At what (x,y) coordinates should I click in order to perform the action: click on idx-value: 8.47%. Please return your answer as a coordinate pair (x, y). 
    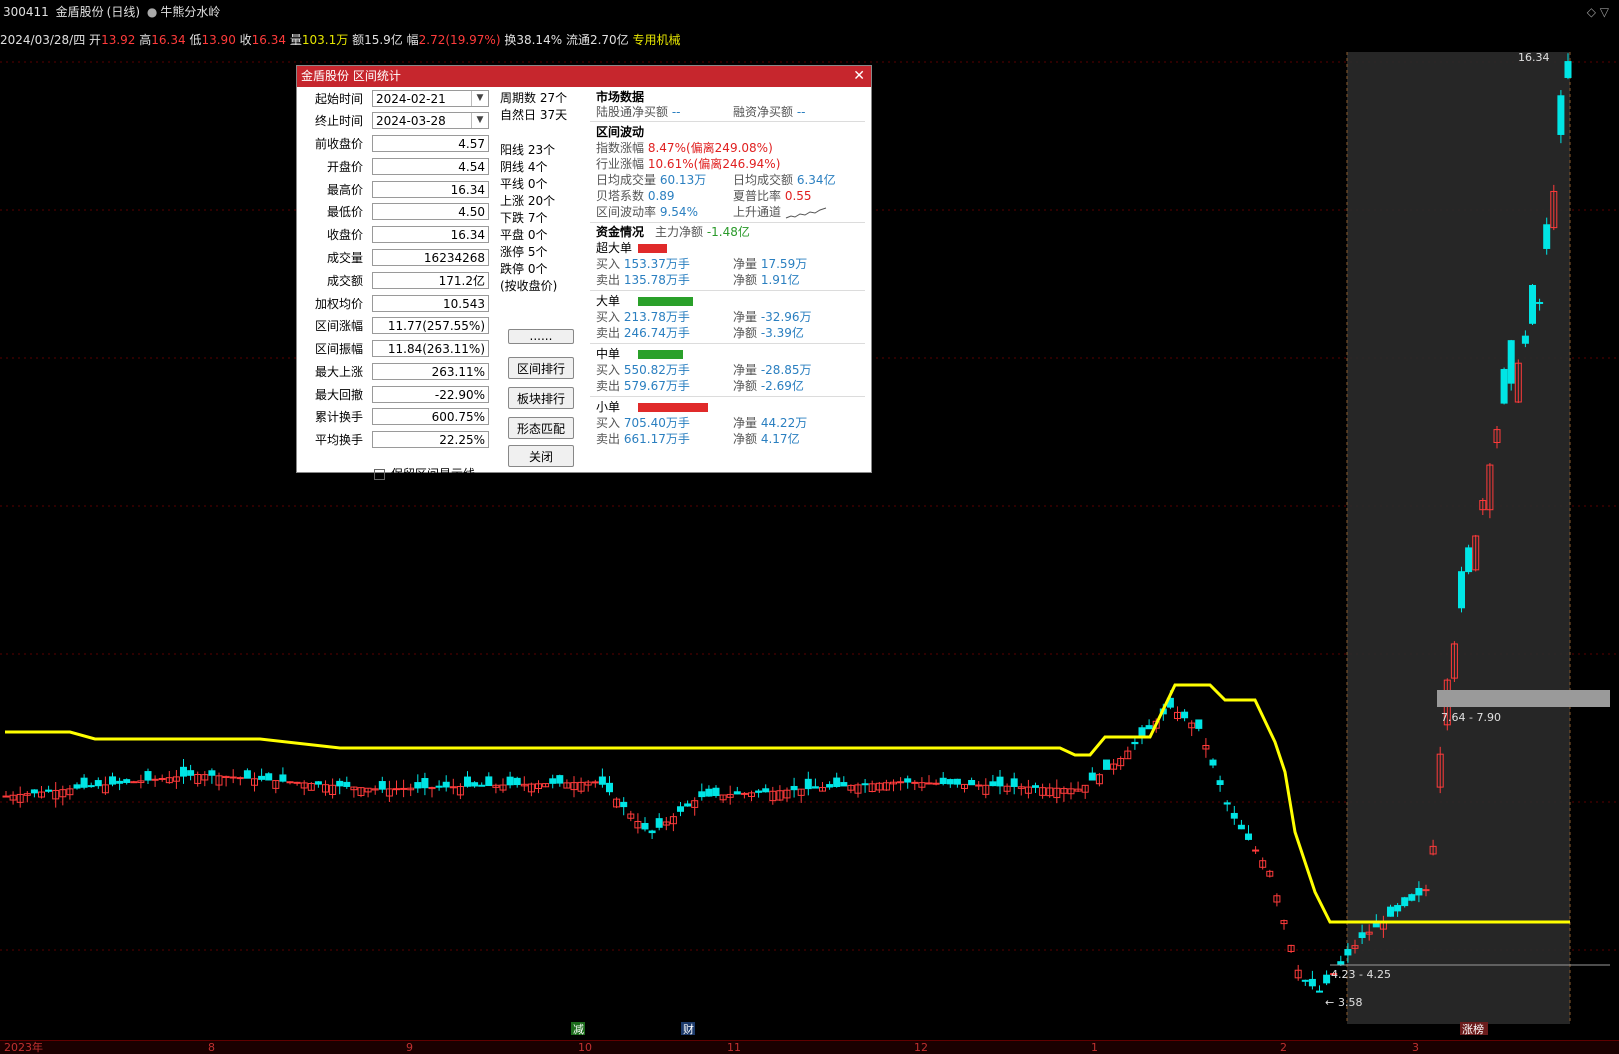
    Looking at the image, I should click on (666, 148).